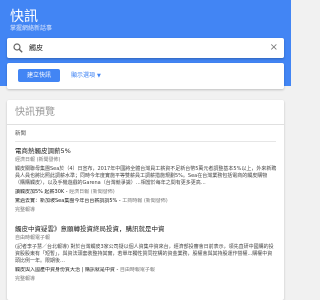 The image size is (320, 300). I want to click on clear-icon: ×, so click(274, 48).